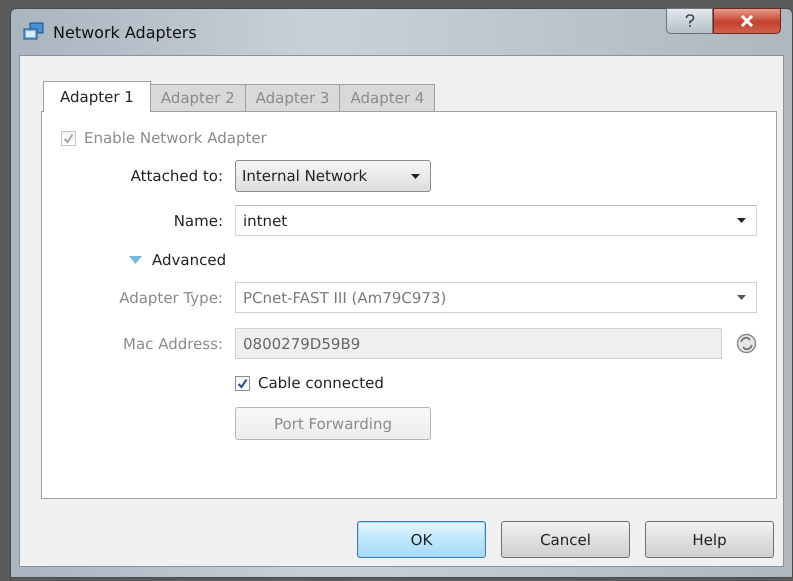 This screenshot has width=793, height=581. Describe the element at coordinates (443, 259) in the screenshot. I see `advanced-toggle: Advanced` at that location.